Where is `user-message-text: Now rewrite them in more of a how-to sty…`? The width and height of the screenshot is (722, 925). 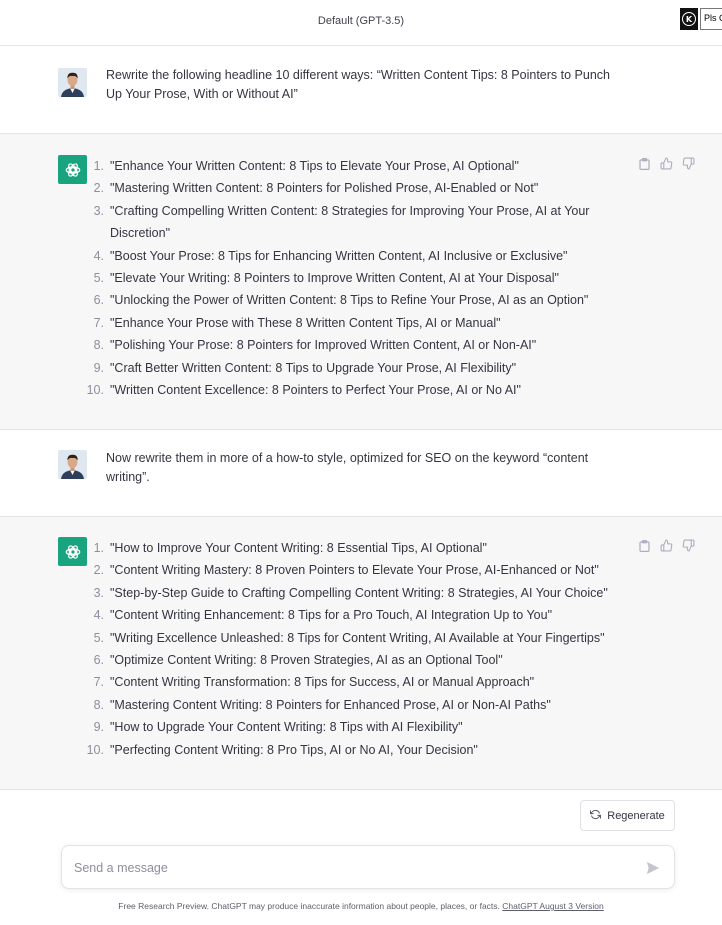
user-message-text: Now rewrite them in more of a how-to sty… is located at coordinates (347, 467).